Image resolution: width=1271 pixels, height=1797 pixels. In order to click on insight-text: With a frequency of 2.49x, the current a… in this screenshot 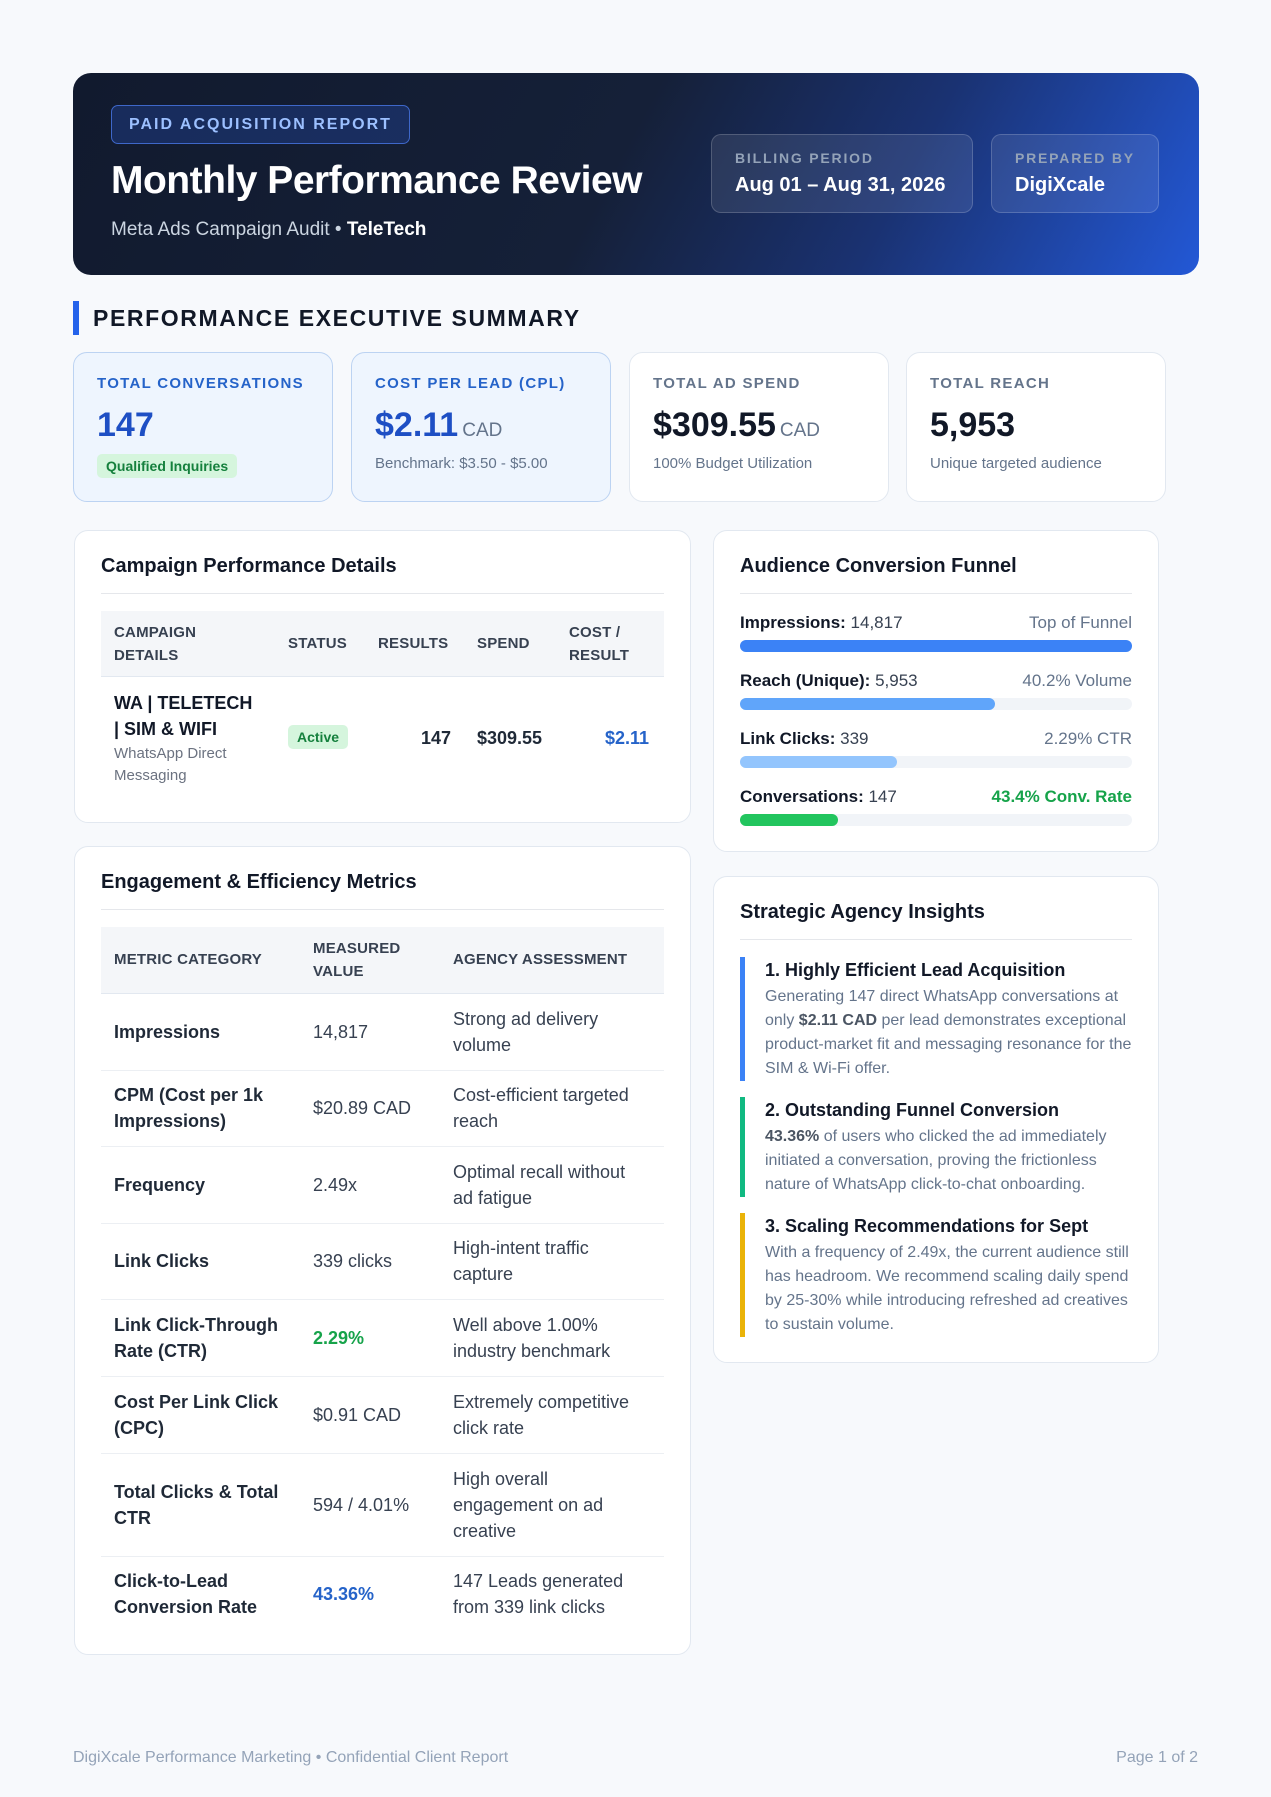, I will do `click(947, 1288)`.